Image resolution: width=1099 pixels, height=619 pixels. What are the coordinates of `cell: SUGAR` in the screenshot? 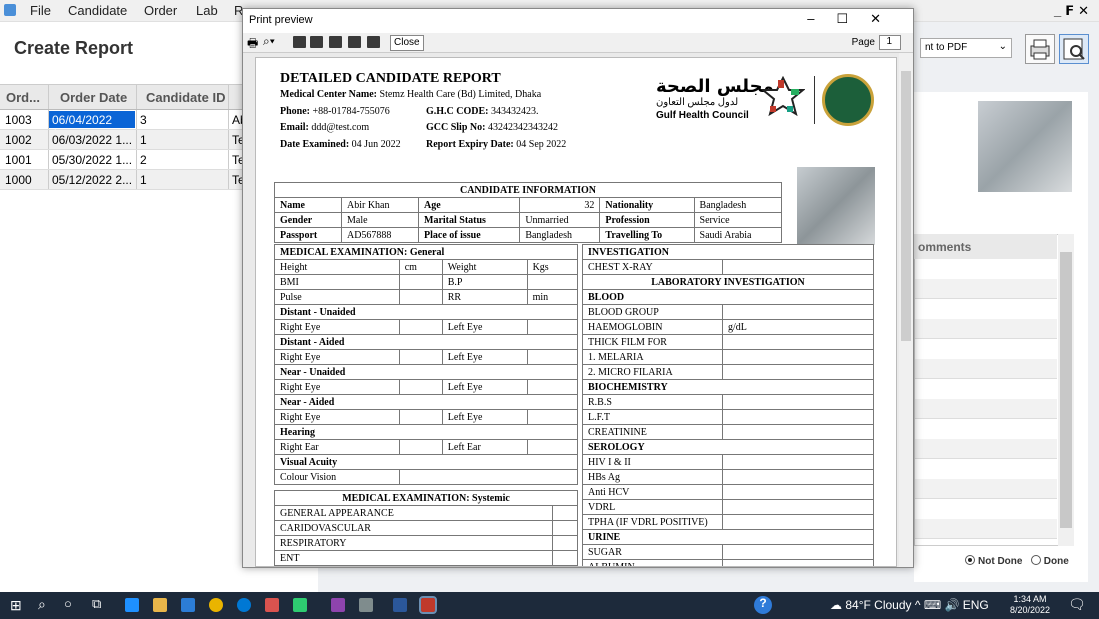 It's located at (652, 552).